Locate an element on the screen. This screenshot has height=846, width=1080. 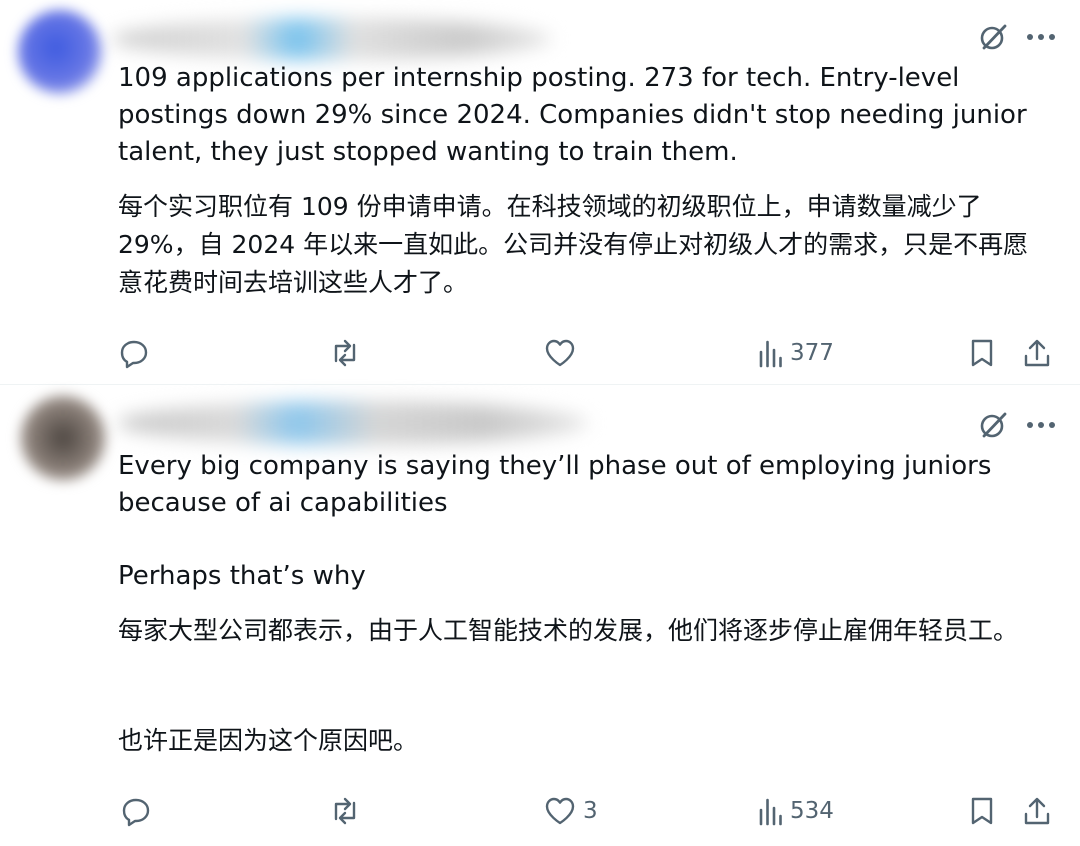
like-count: 3 is located at coordinates (590, 811).